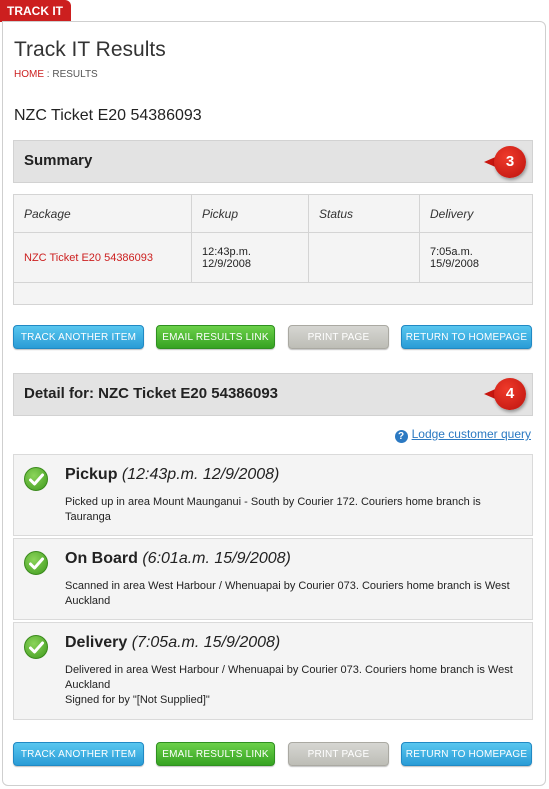  I want to click on ticket-heading: NZC Ticket E20 54386093, so click(108, 115).